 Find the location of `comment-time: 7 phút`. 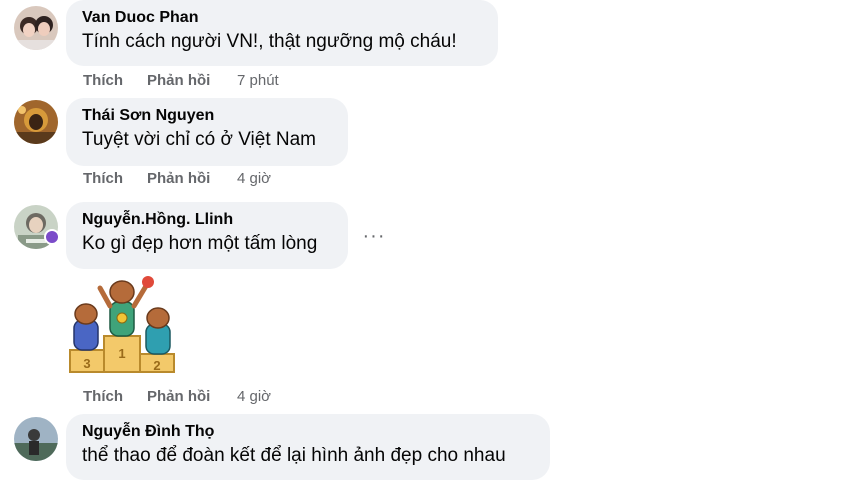

comment-time: 7 phút is located at coordinates (258, 80).